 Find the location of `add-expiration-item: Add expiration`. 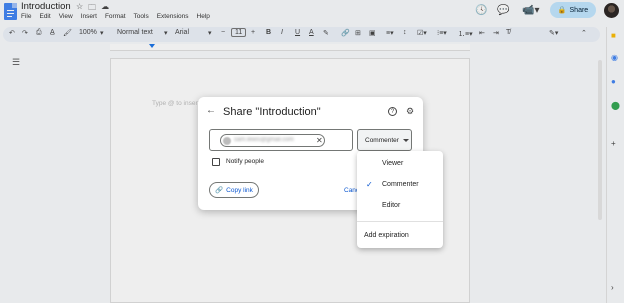

add-expiration-item: Add expiration is located at coordinates (386, 235).